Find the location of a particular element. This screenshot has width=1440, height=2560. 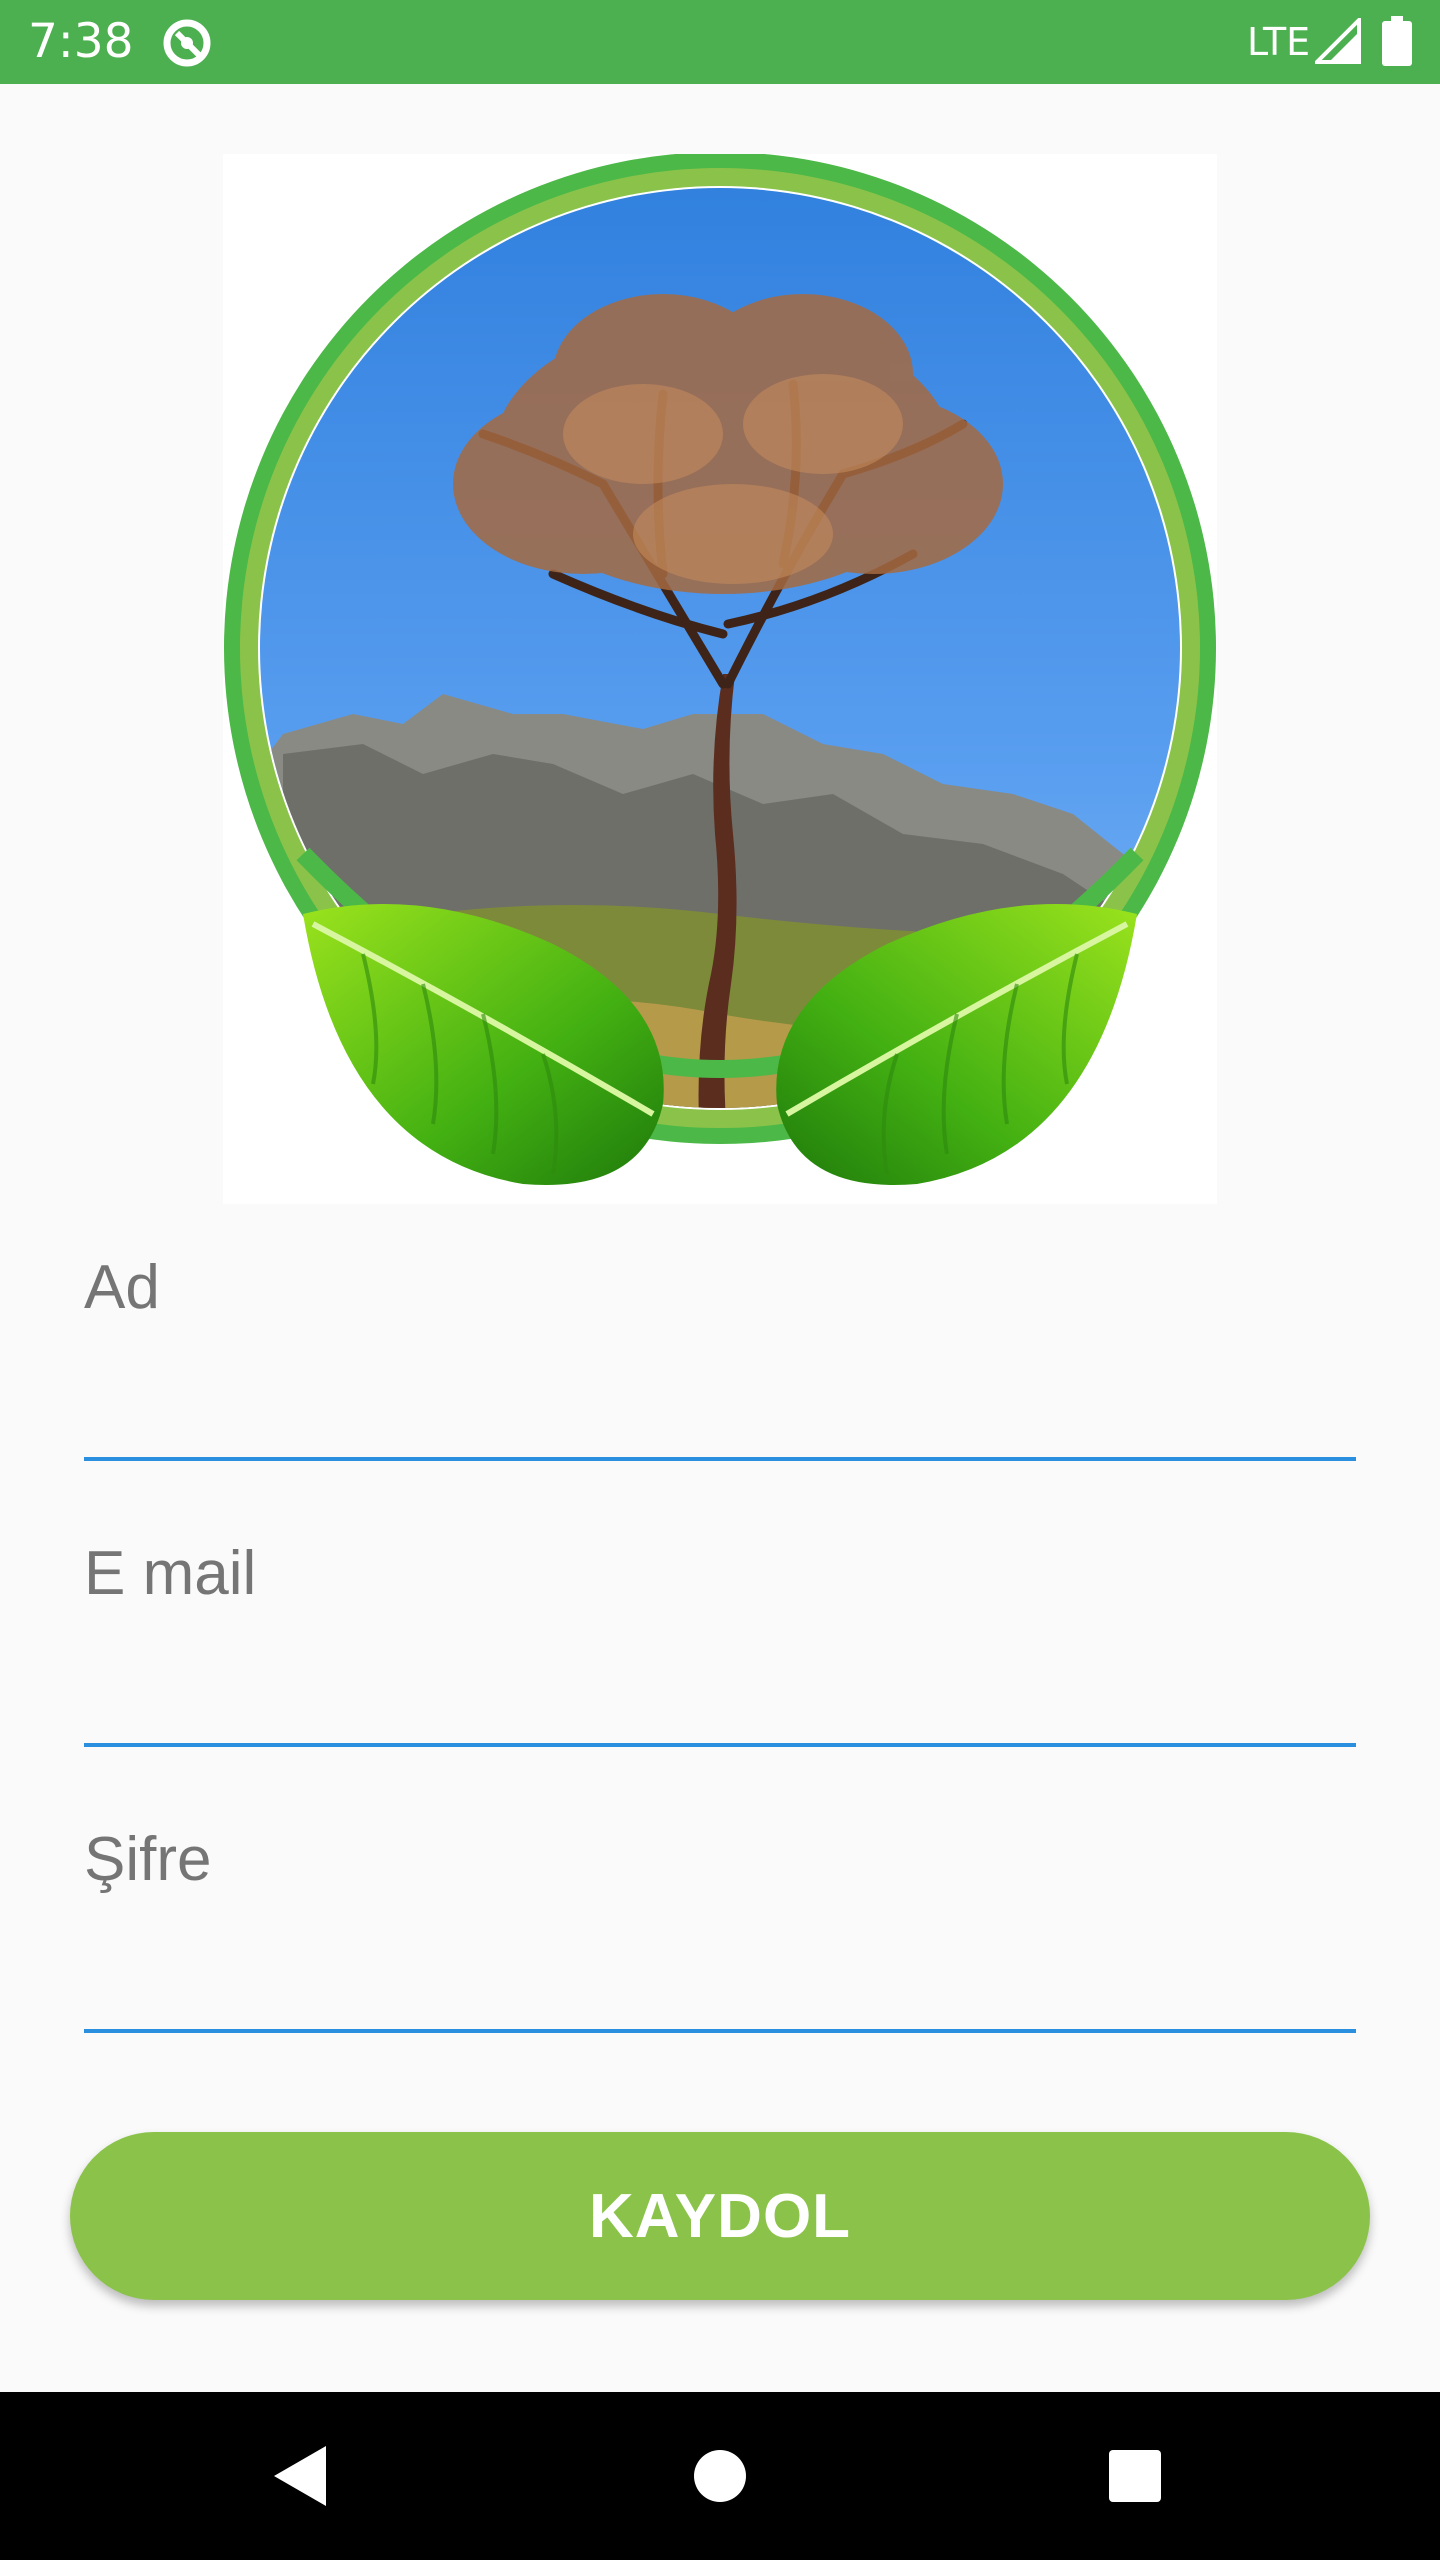

name-field-underline is located at coordinates (720, 1459).